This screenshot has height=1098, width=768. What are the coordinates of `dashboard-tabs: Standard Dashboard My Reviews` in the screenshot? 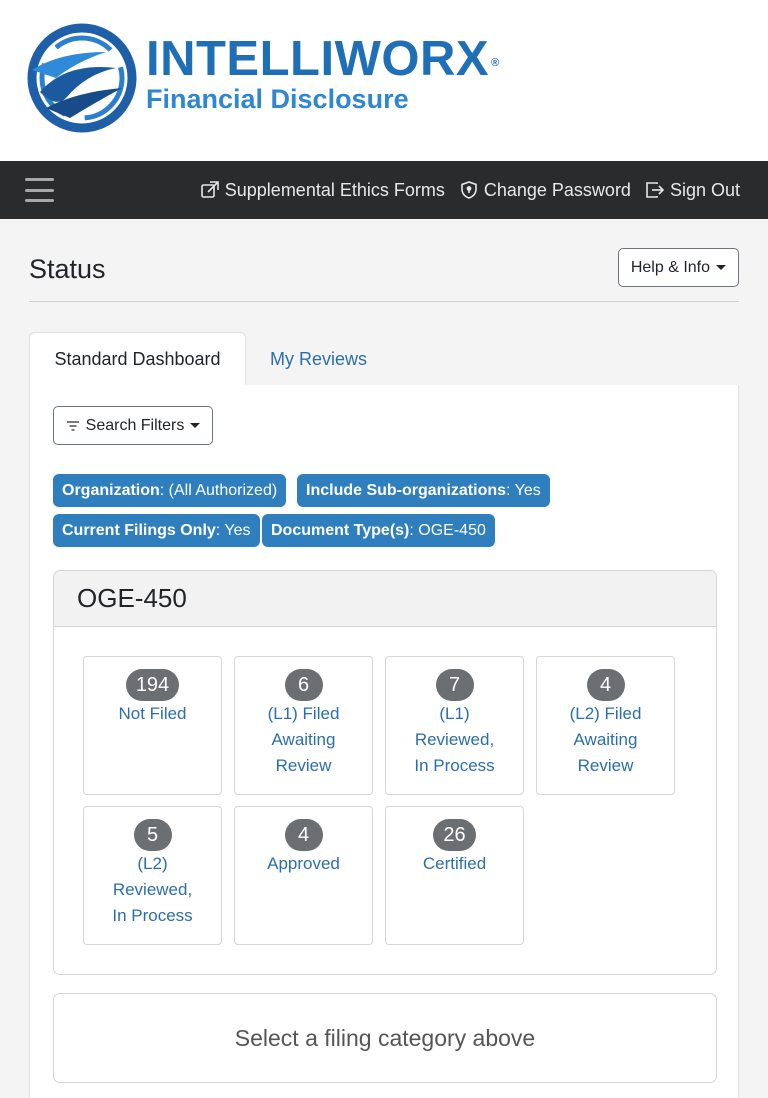 It's located at (384, 359).